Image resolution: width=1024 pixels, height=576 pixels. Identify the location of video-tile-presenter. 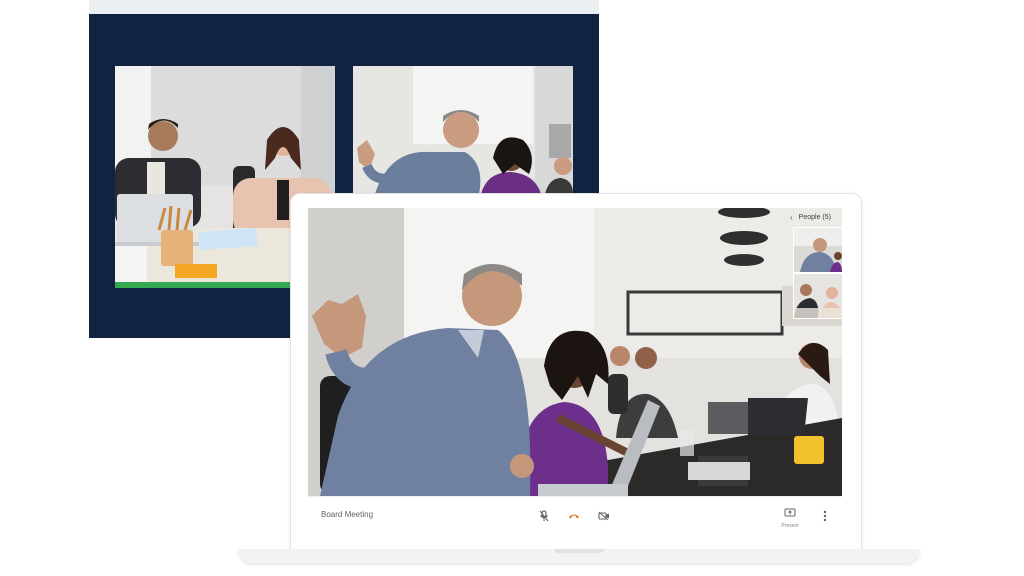
(463, 130).